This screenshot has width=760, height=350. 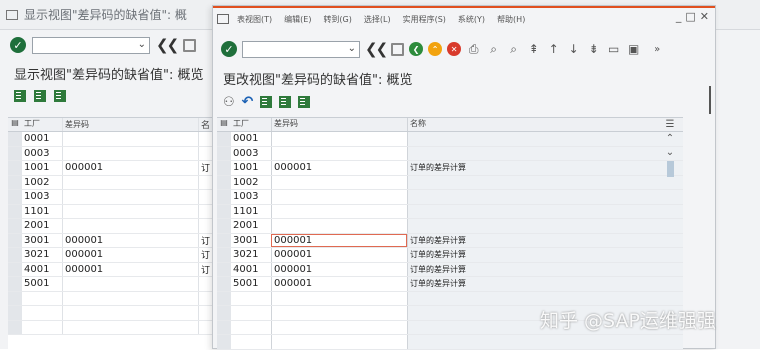 What do you see at coordinates (471, 19) in the screenshot?
I see `menu-item-system: 系统(Y)` at bounding box center [471, 19].